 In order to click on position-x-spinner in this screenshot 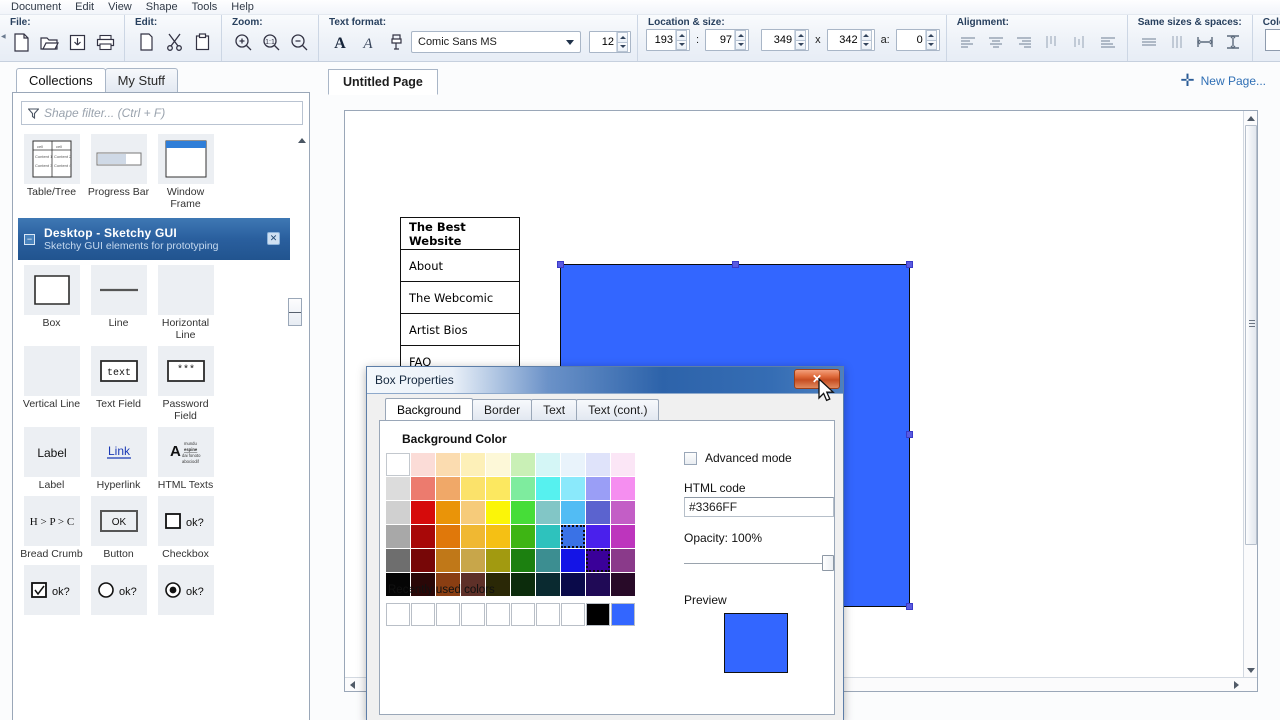, I will do `click(681, 40)`.